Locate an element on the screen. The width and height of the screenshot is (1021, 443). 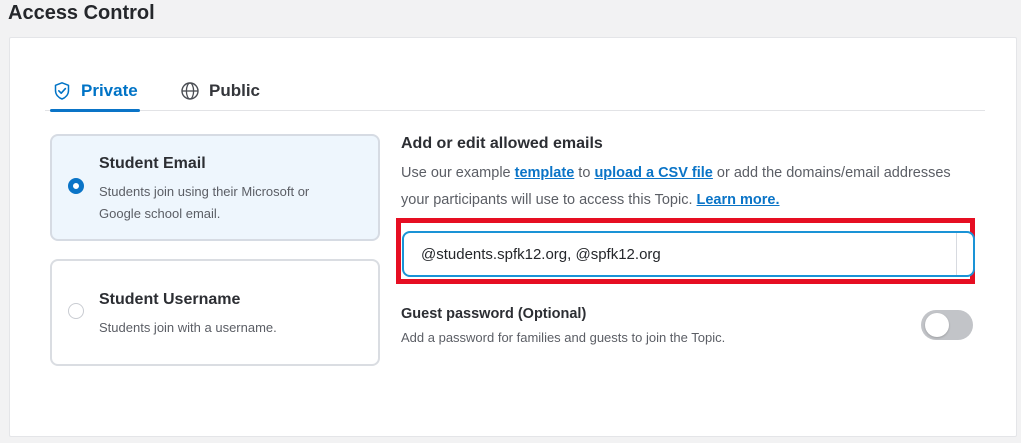
student-username-radio is located at coordinates (76, 311).